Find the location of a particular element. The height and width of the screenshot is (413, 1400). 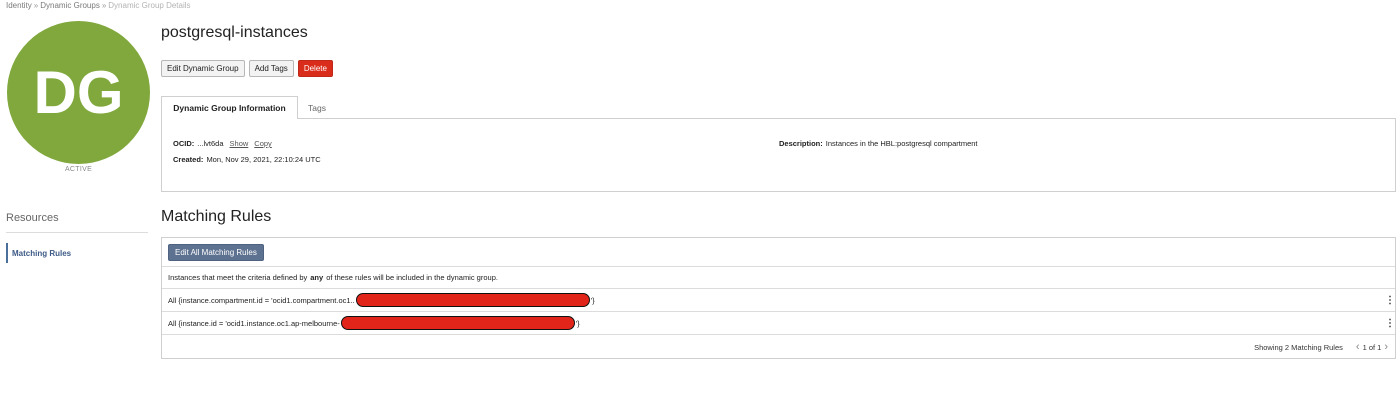

pagination: ‹ 1 of 1 › is located at coordinates (1372, 347).